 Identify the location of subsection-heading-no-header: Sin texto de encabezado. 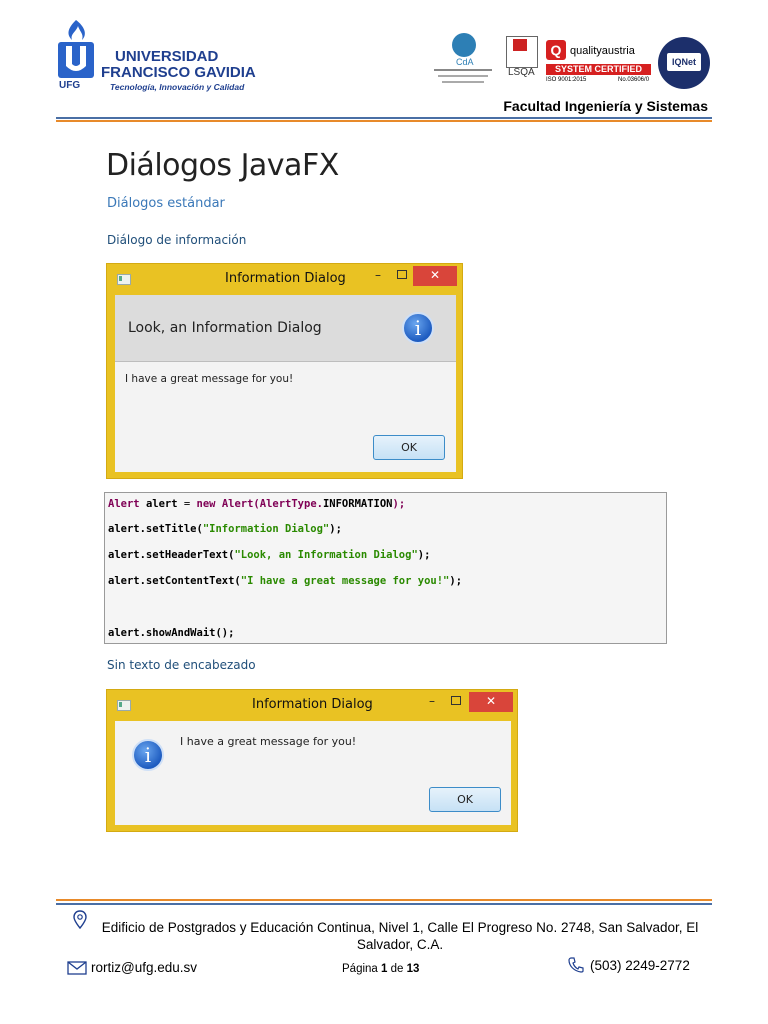
(181, 665).